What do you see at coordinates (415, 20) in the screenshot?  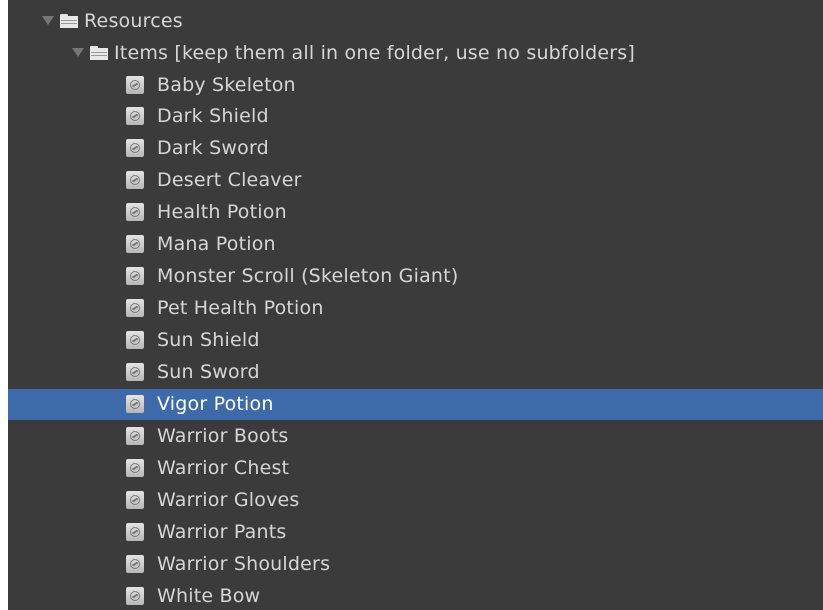 I see `folder-row-resources: Resources` at bounding box center [415, 20].